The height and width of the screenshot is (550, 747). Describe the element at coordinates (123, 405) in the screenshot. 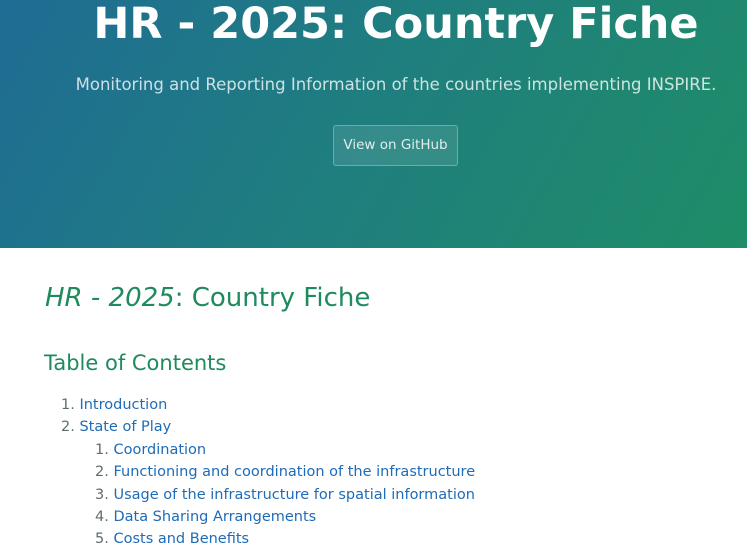

I see `toc-link-introduction: Introduction` at that location.